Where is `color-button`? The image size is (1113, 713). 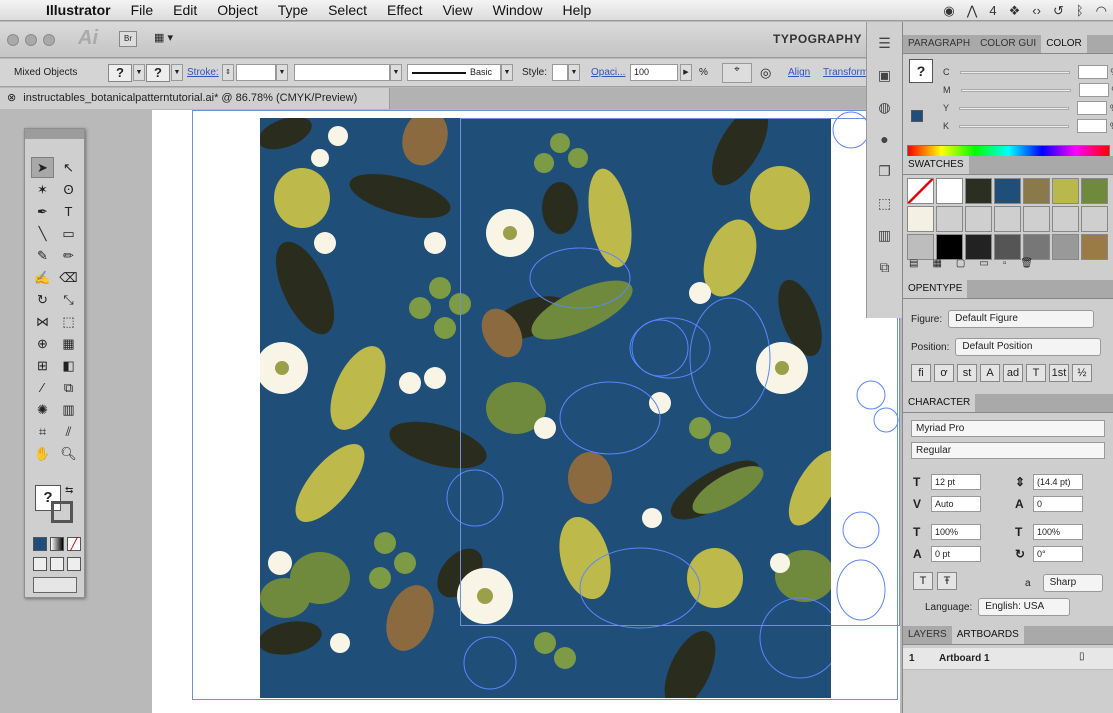
color-button is located at coordinates (40, 544).